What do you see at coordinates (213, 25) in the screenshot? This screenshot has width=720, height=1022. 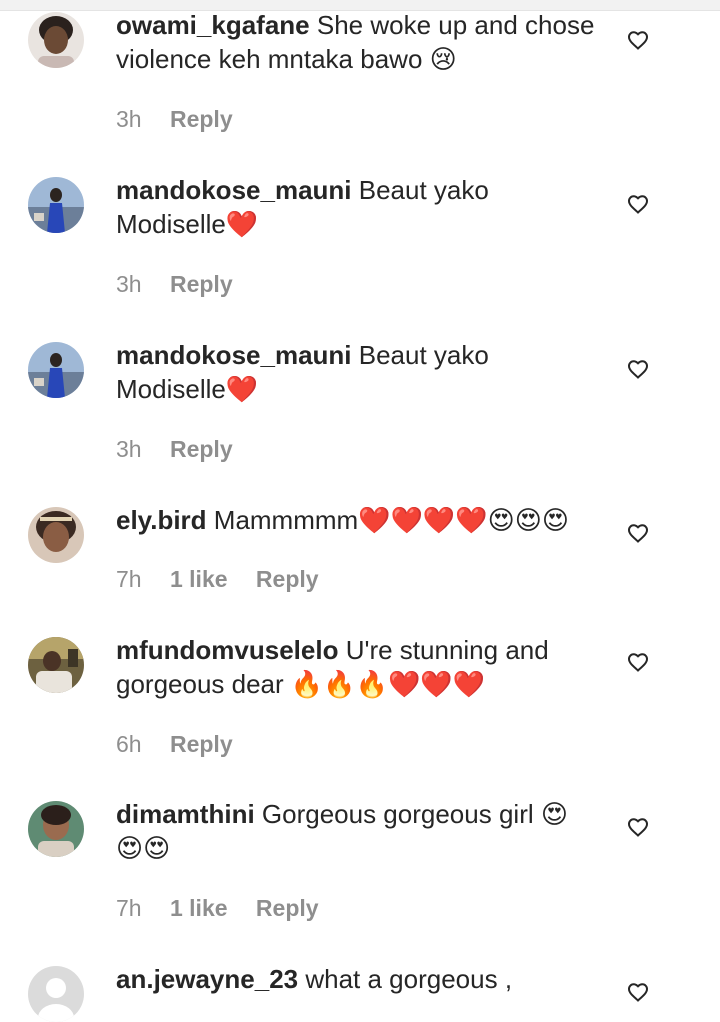 I see `comment-username: owami_kgafane` at bounding box center [213, 25].